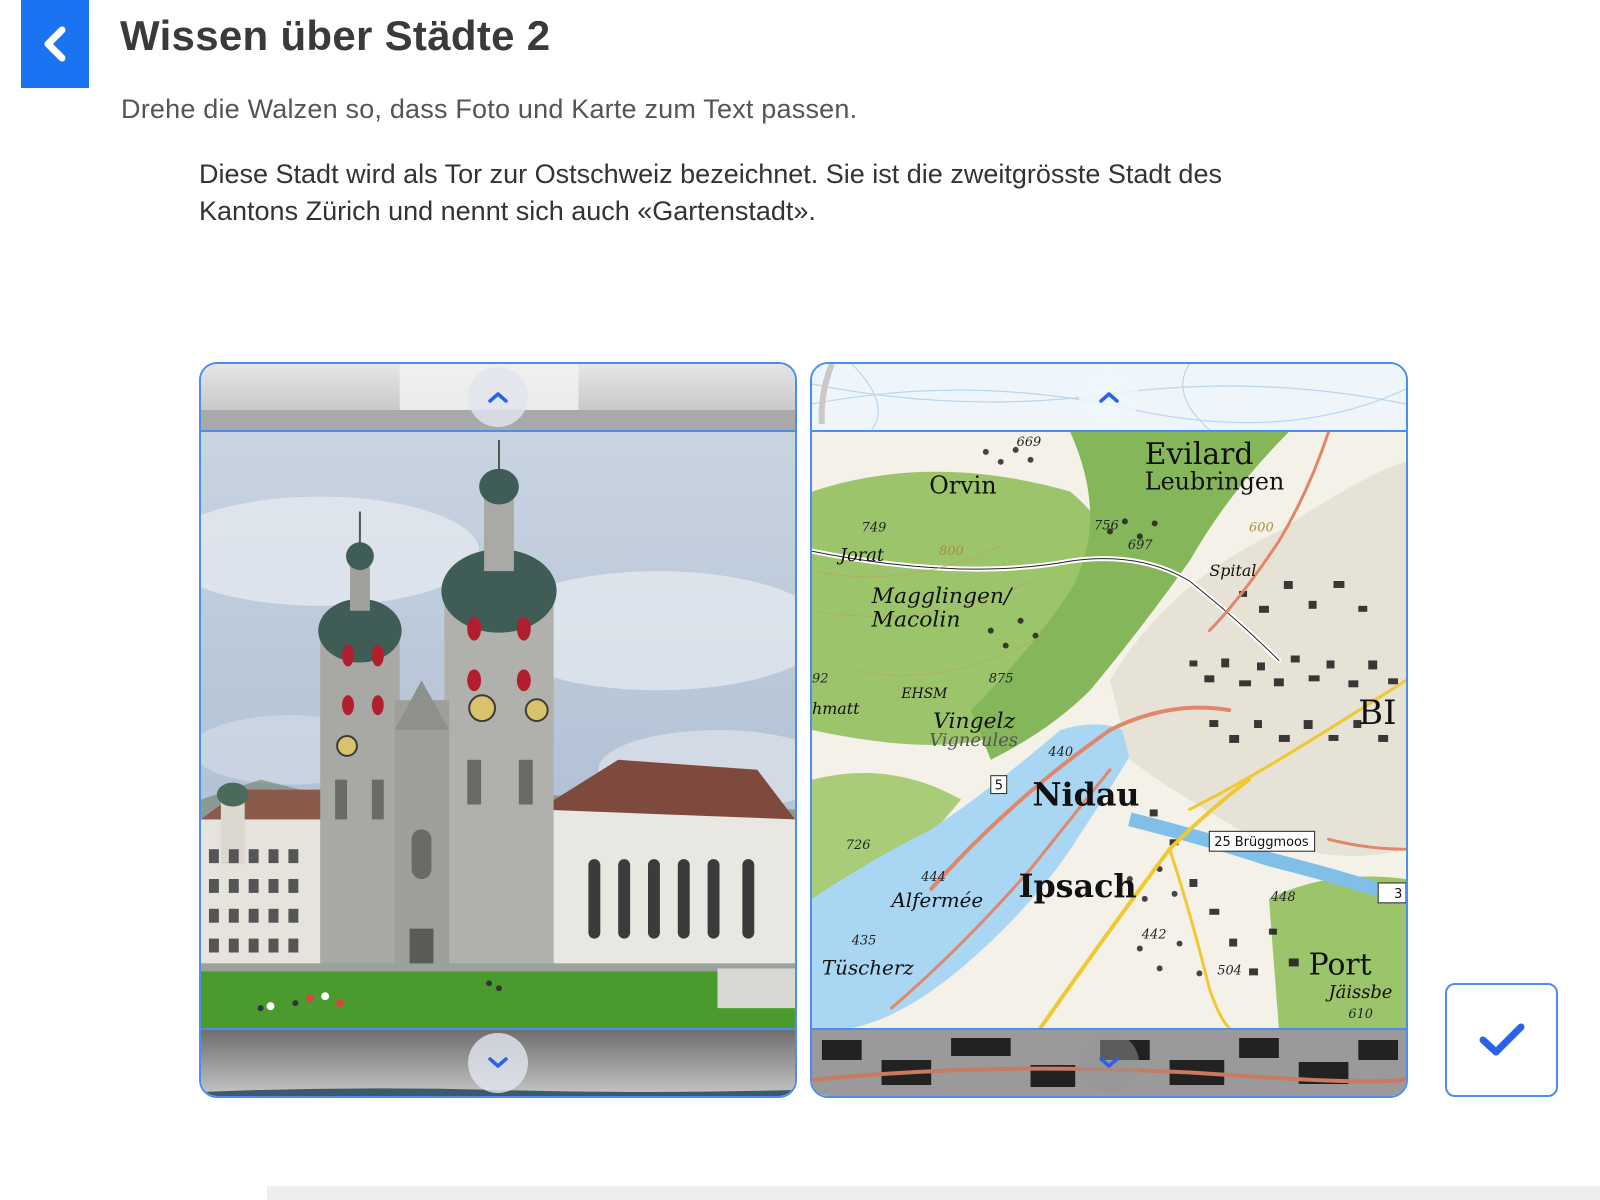 The width and height of the screenshot is (1600, 1200). Describe the element at coordinates (335, 35) in the screenshot. I see `page-title: Wissen über Städte 2` at that location.